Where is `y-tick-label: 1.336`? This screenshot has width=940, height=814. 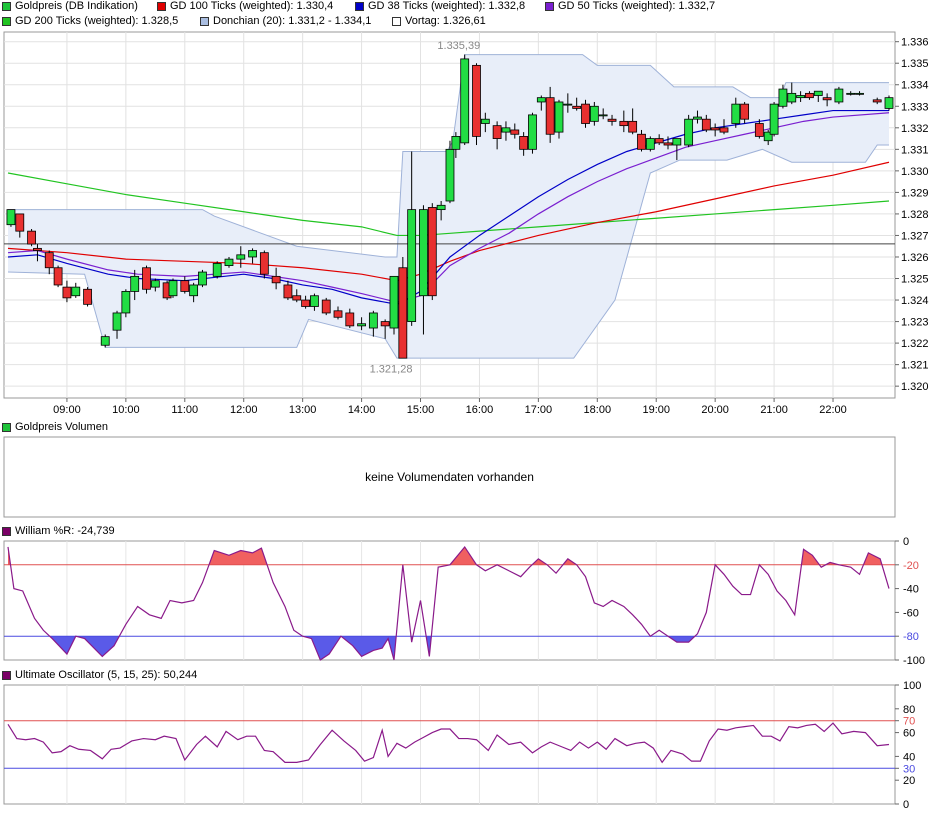 y-tick-label: 1.336 is located at coordinates (915, 43).